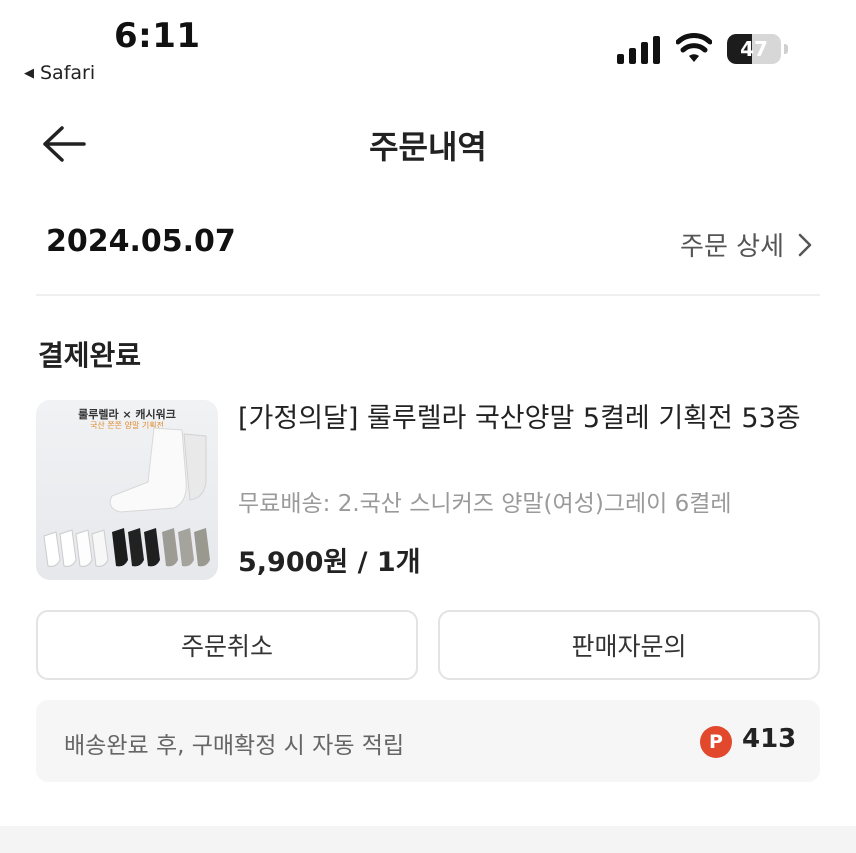  I want to click on order-detail-link: 주문 상세, so click(746, 244).